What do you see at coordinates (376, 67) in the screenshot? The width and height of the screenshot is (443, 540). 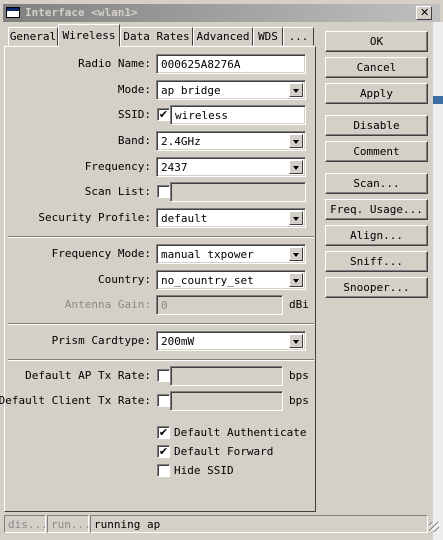 I see `cancel-button: Cancel` at bounding box center [376, 67].